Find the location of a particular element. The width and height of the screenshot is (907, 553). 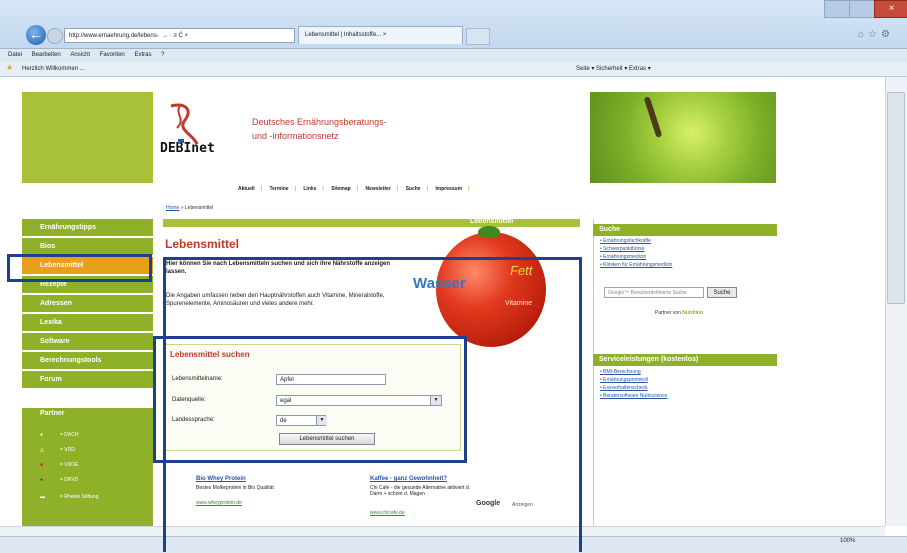

partner-logo-vdd: △ = VDD is located at coordinates (95, 450).